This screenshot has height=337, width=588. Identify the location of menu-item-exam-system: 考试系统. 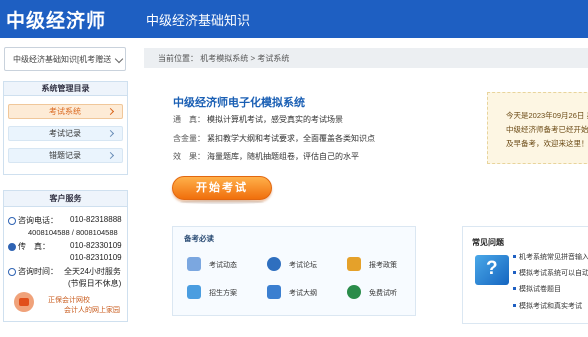
(65, 111).